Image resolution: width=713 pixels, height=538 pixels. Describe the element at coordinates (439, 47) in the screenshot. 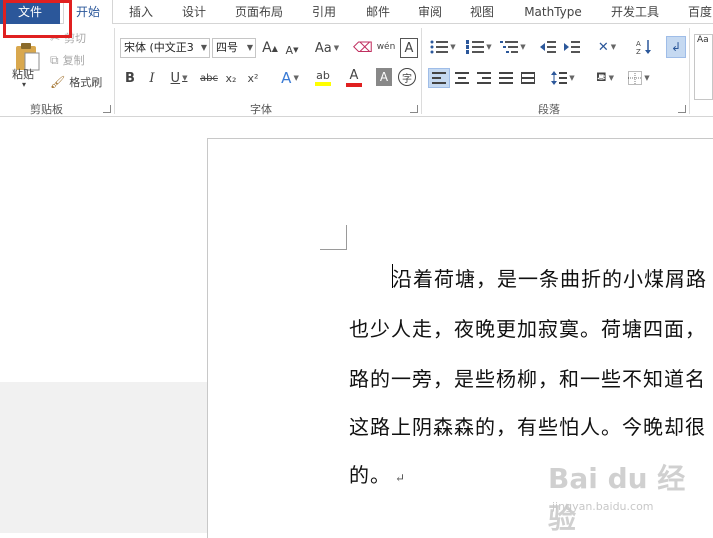

I see `bullet-list-icon` at that location.